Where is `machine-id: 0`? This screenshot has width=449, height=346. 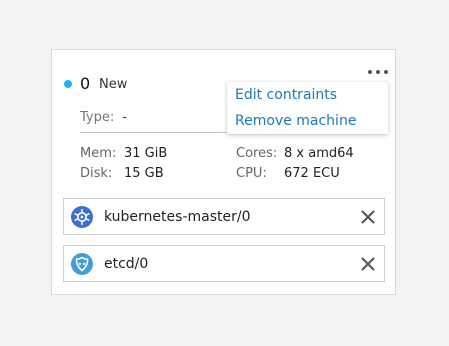 machine-id: 0 is located at coordinates (85, 83).